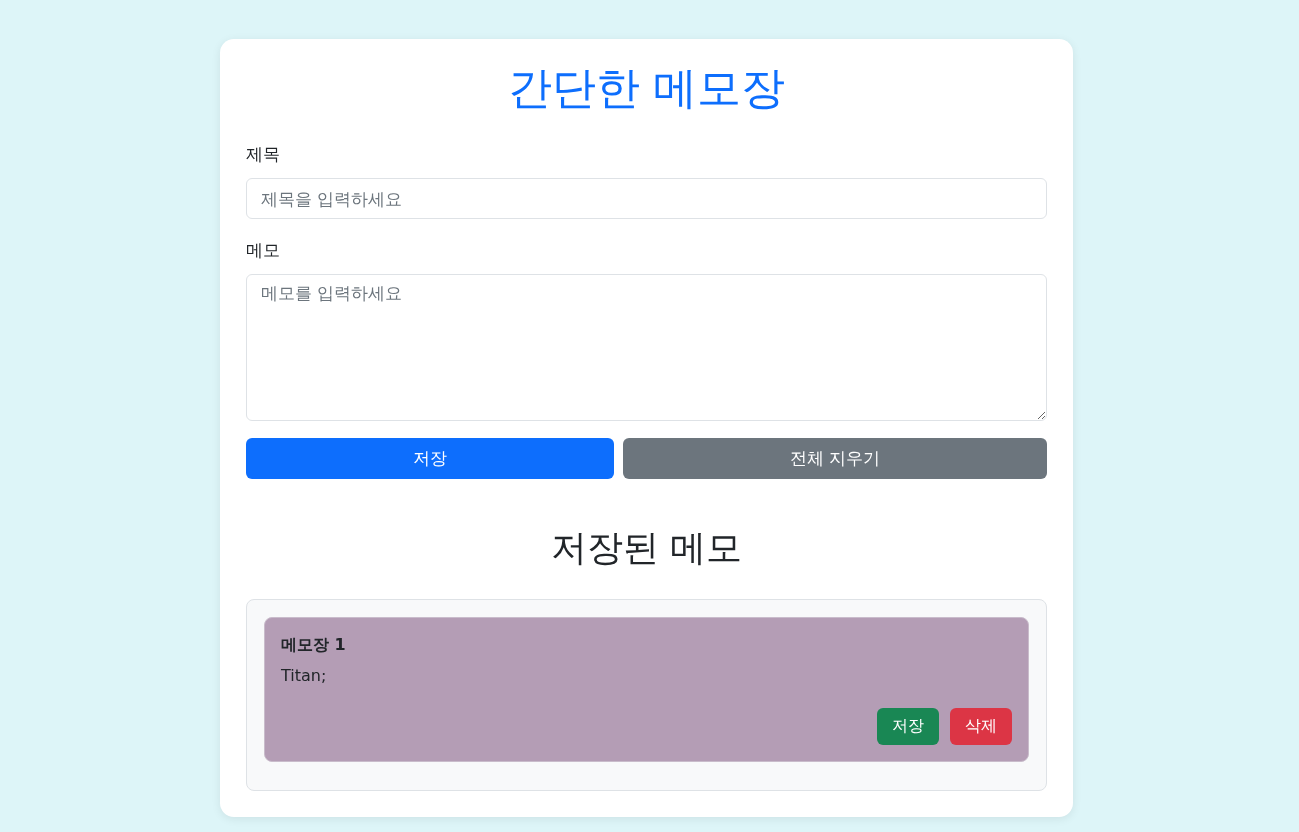 Image resolution: width=1299 pixels, height=832 pixels. What do you see at coordinates (314, 645) in the screenshot?
I see `memo-title: 메모장 1` at bounding box center [314, 645].